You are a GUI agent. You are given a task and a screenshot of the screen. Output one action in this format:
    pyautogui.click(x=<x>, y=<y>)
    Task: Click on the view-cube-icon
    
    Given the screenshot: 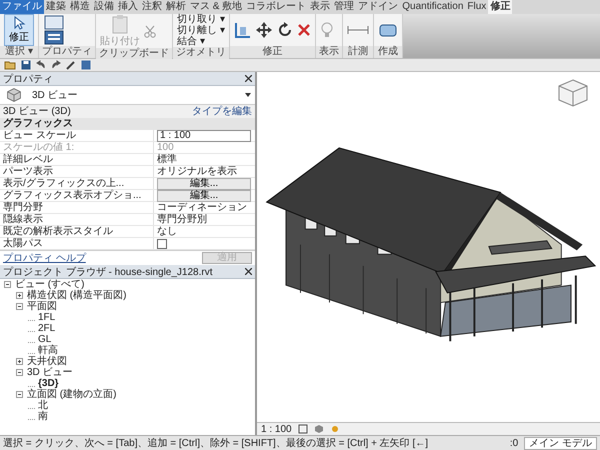 What is the action you would take?
    pyautogui.click(x=573, y=93)
    